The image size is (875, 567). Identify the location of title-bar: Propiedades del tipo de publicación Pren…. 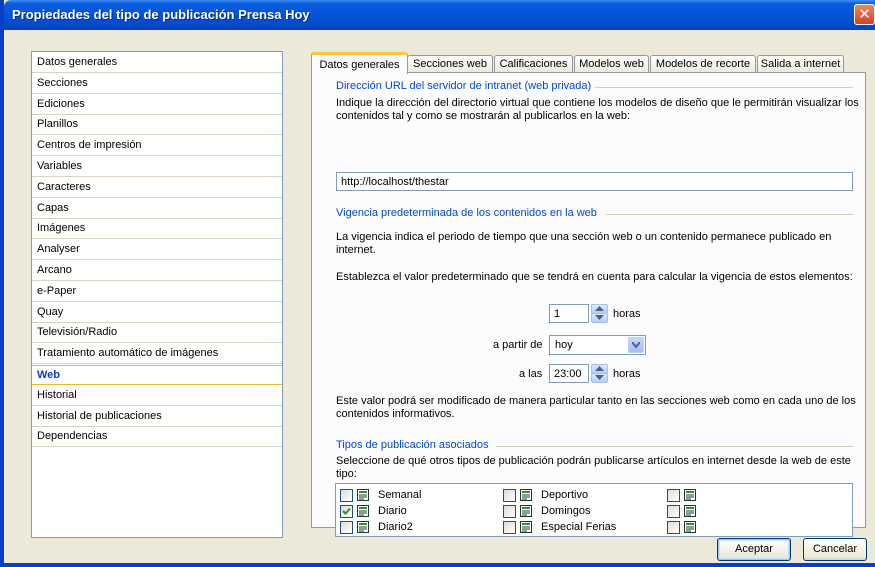
(439, 15).